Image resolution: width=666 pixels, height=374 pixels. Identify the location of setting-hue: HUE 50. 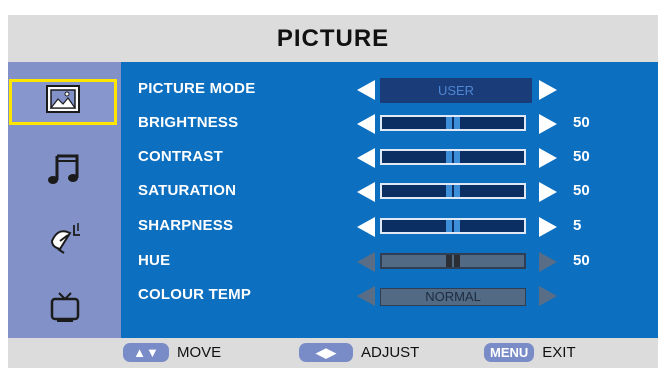
(389, 262).